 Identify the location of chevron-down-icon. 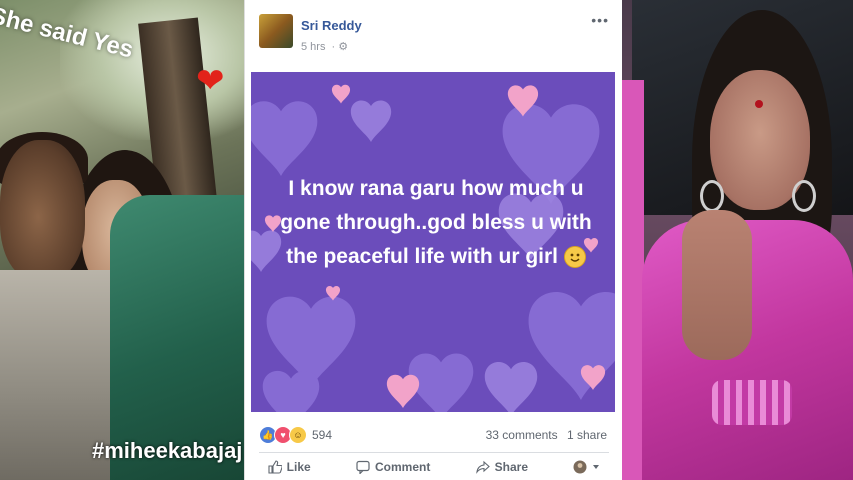
(596, 467).